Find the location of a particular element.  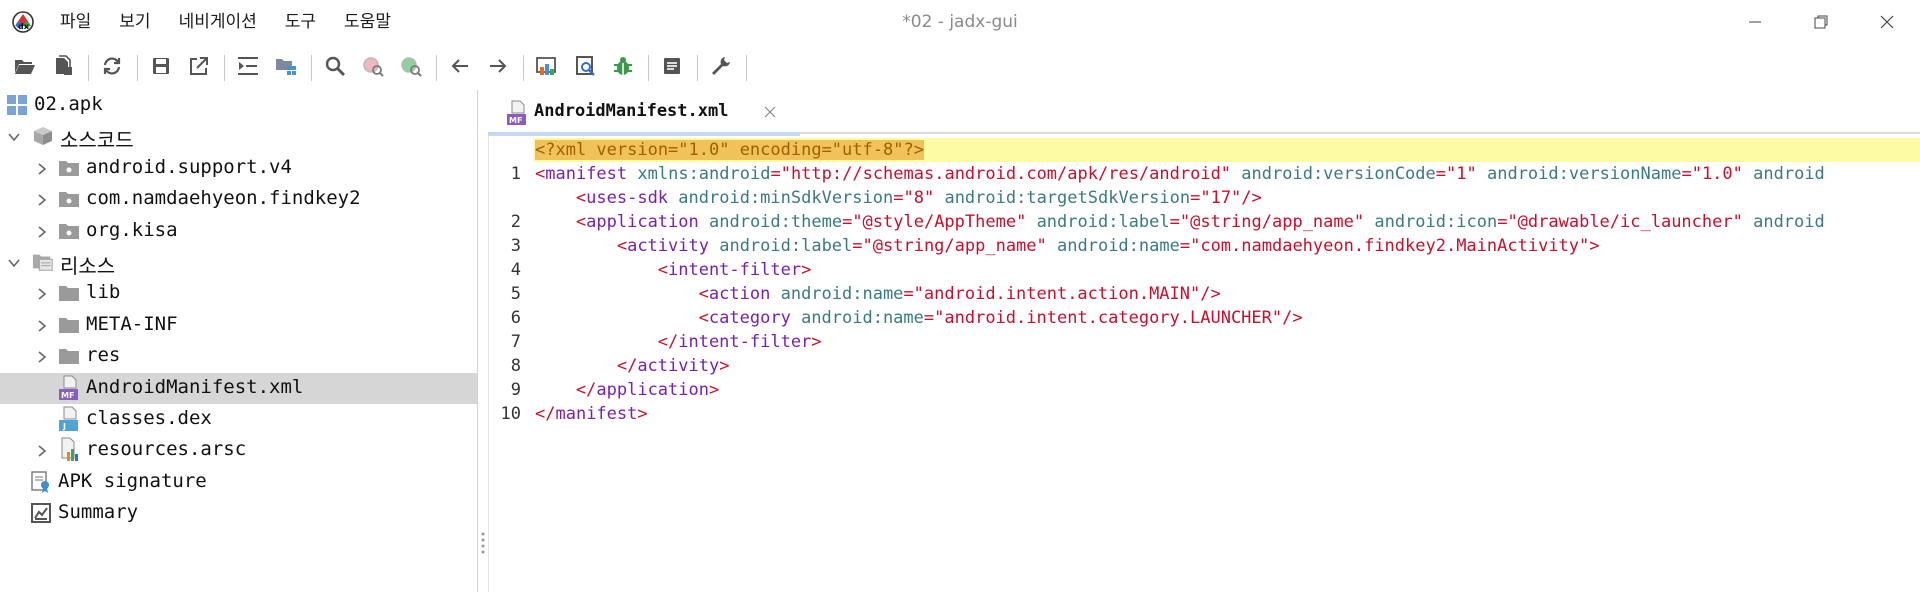

tree-item-label: res is located at coordinates (103, 355).